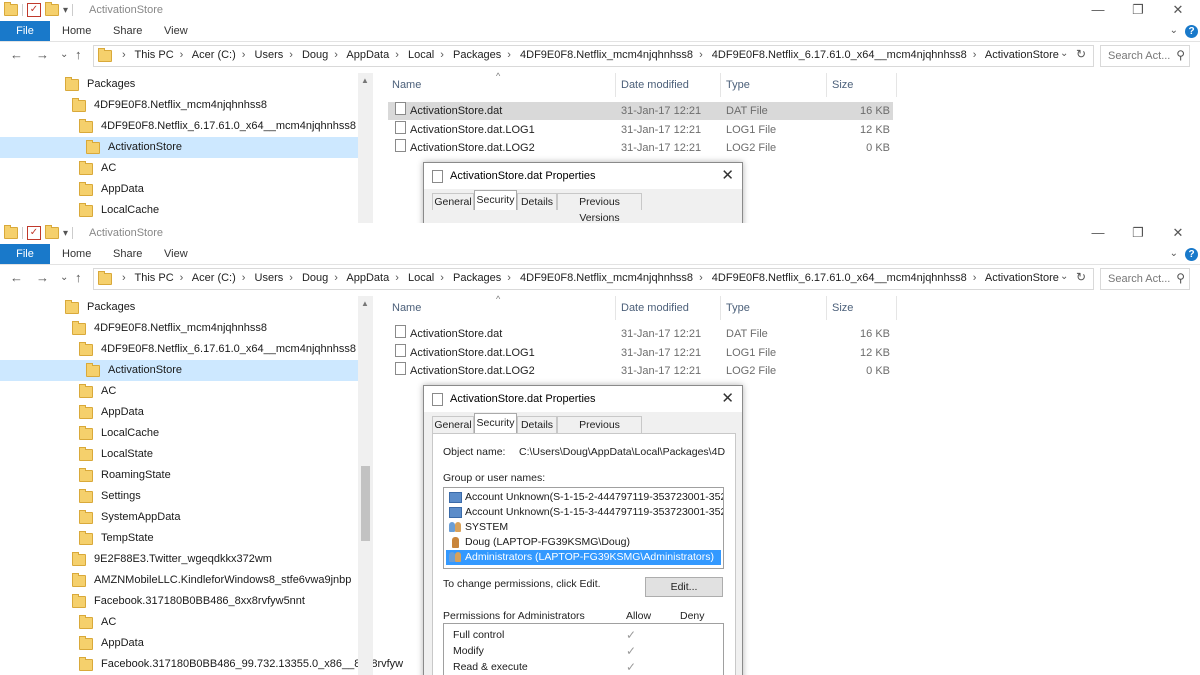 Image resolution: width=1200 pixels, height=675 pixels. I want to click on view-tab: View, so click(176, 31).